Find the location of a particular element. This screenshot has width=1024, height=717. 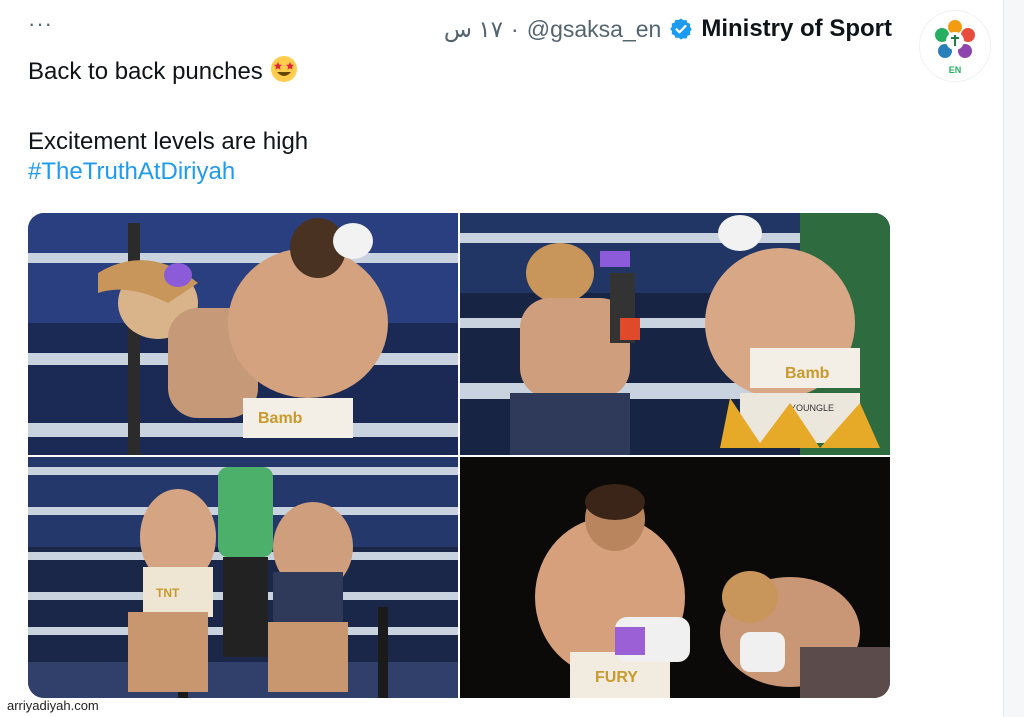

verified-badge-icon is located at coordinates (681, 29).